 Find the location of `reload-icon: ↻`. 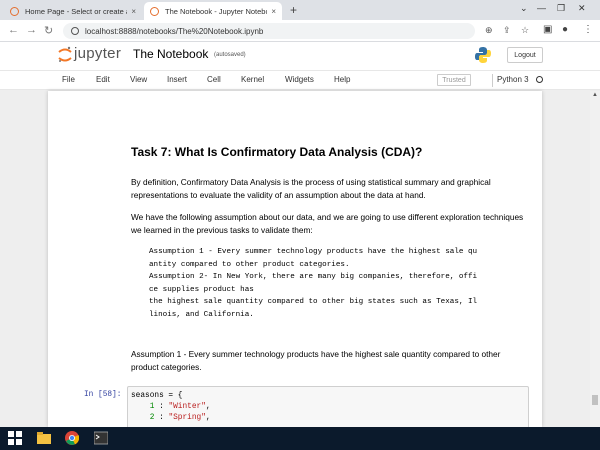

reload-icon: ↻ is located at coordinates (48, 30).